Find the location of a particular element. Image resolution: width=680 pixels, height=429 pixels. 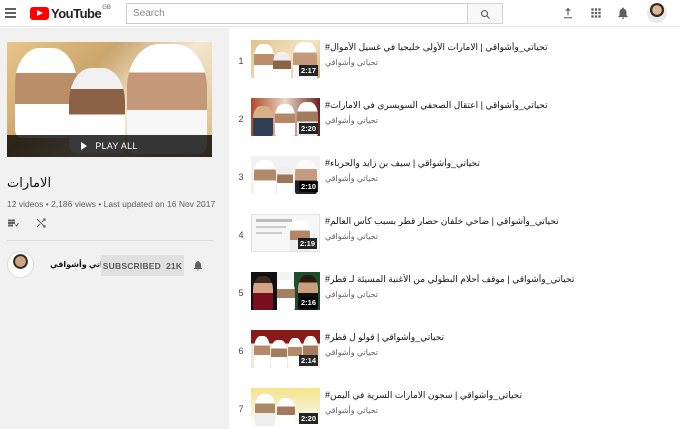

sort-icon is located at coordinates (13, 223).